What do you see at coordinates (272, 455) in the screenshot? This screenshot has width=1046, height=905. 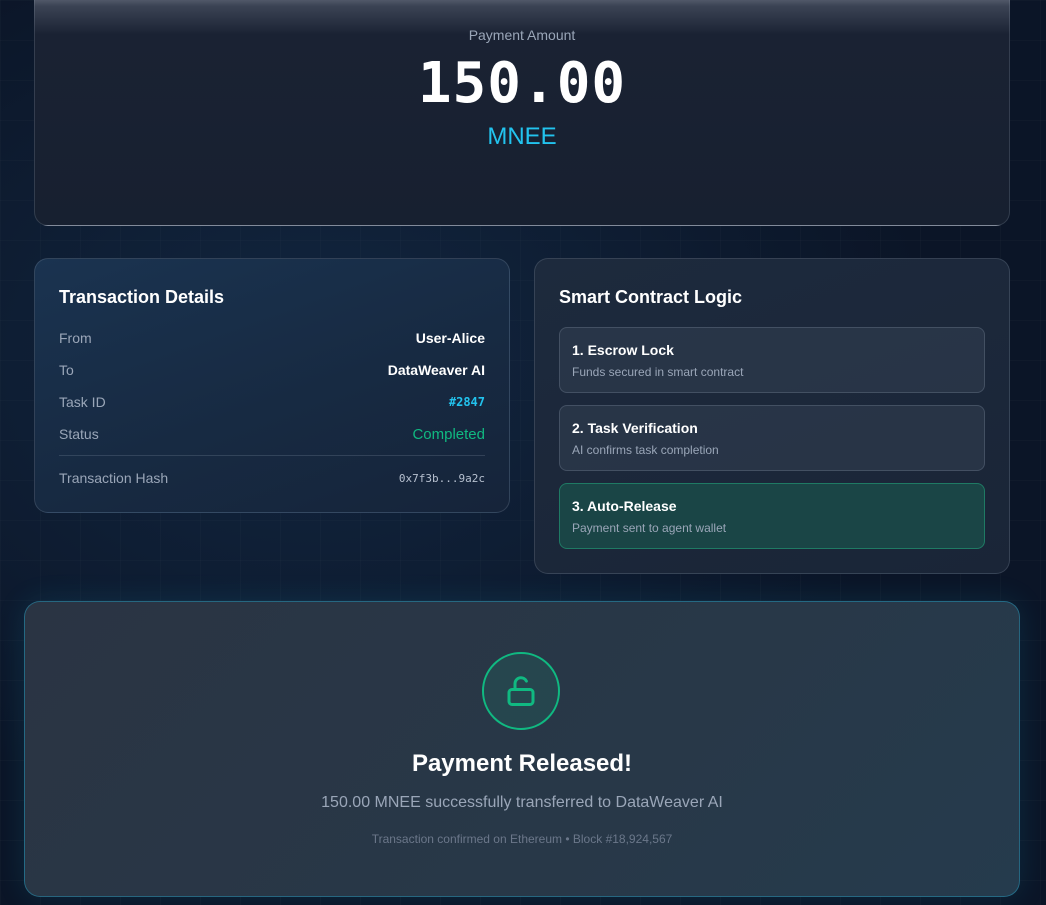 I see `details-divider` at bounding box center [272, 455].